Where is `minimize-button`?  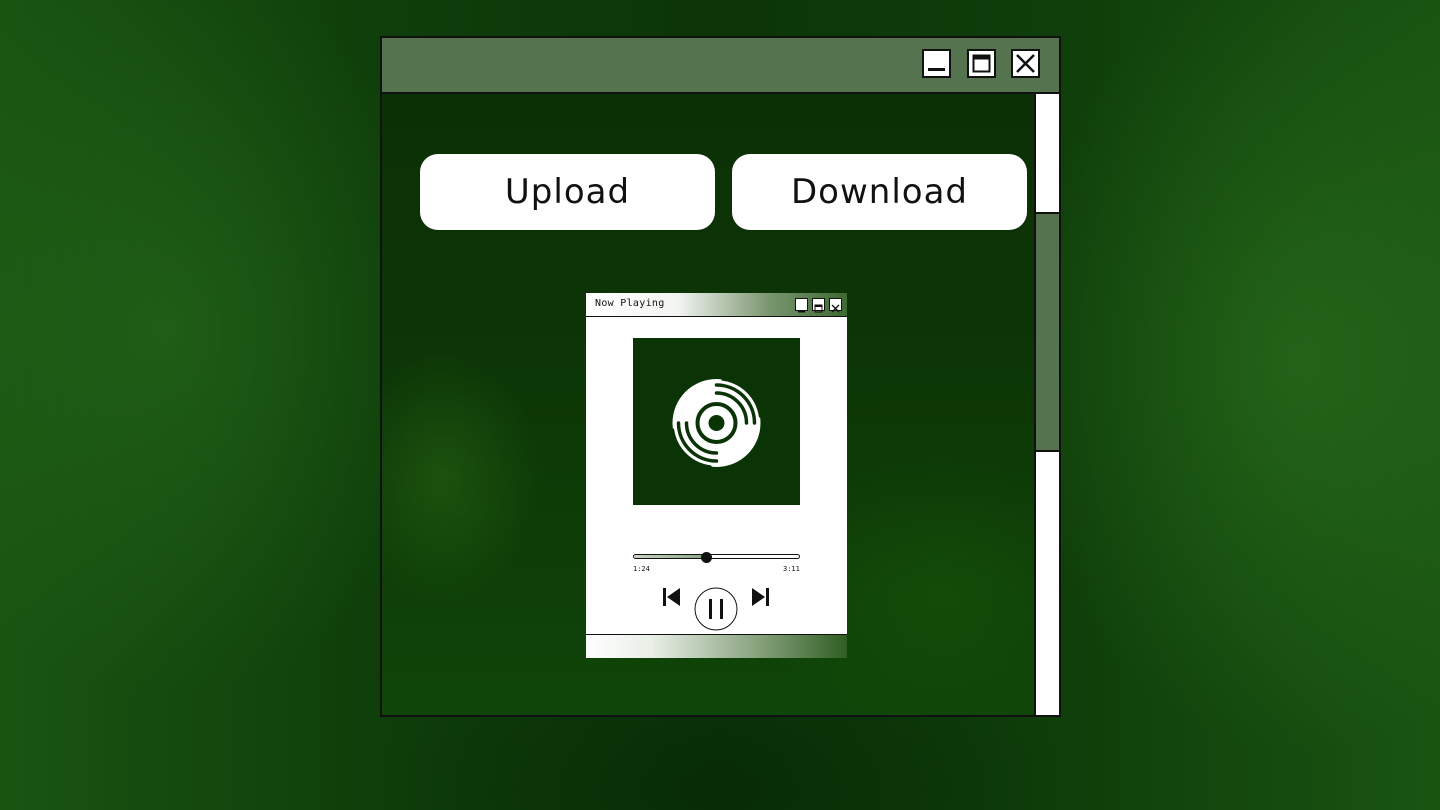 minimize-button is located at coordinates (936, 63).